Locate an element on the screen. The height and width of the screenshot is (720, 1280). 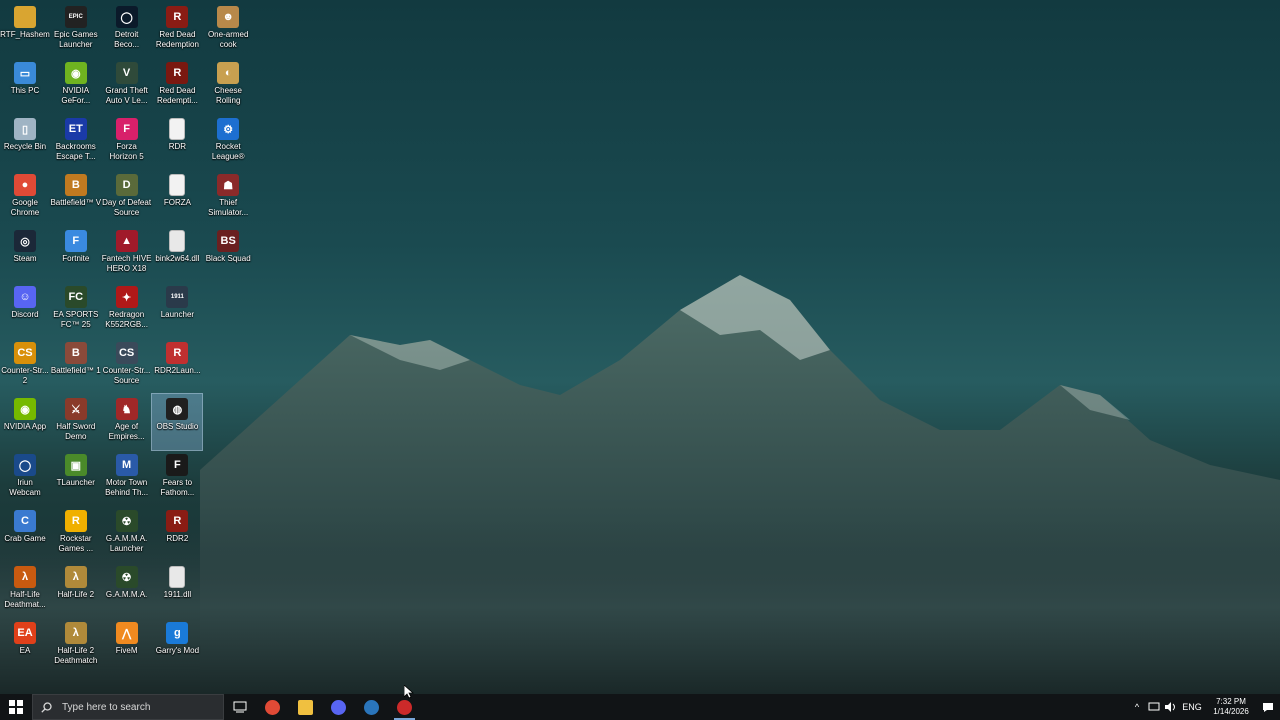
desktop-shortcut: ⚔ Half Sword Demo is located at coordinates (76, 422).